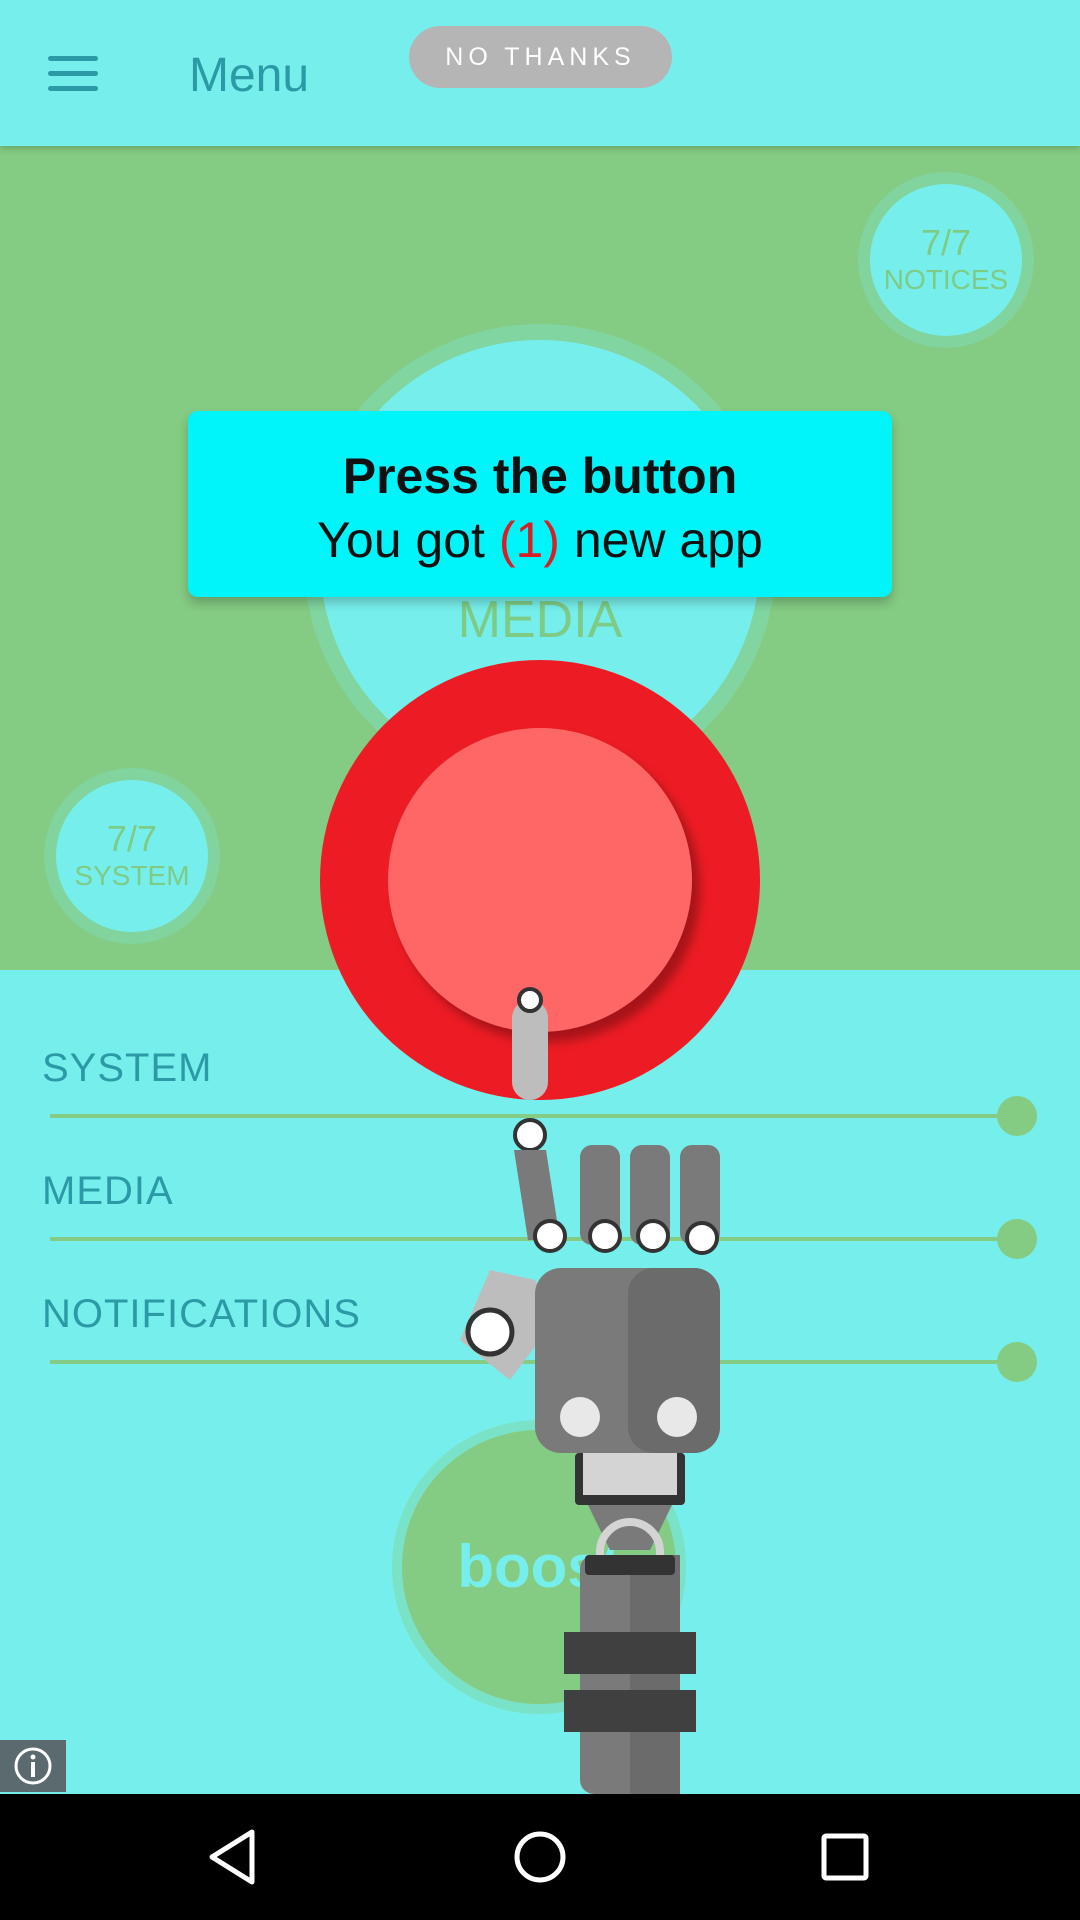  What do you see at coordinates (946, 279) in the screenshot?
I see `notices-stat-label: NOTICES` at bounding box center [946, 279].